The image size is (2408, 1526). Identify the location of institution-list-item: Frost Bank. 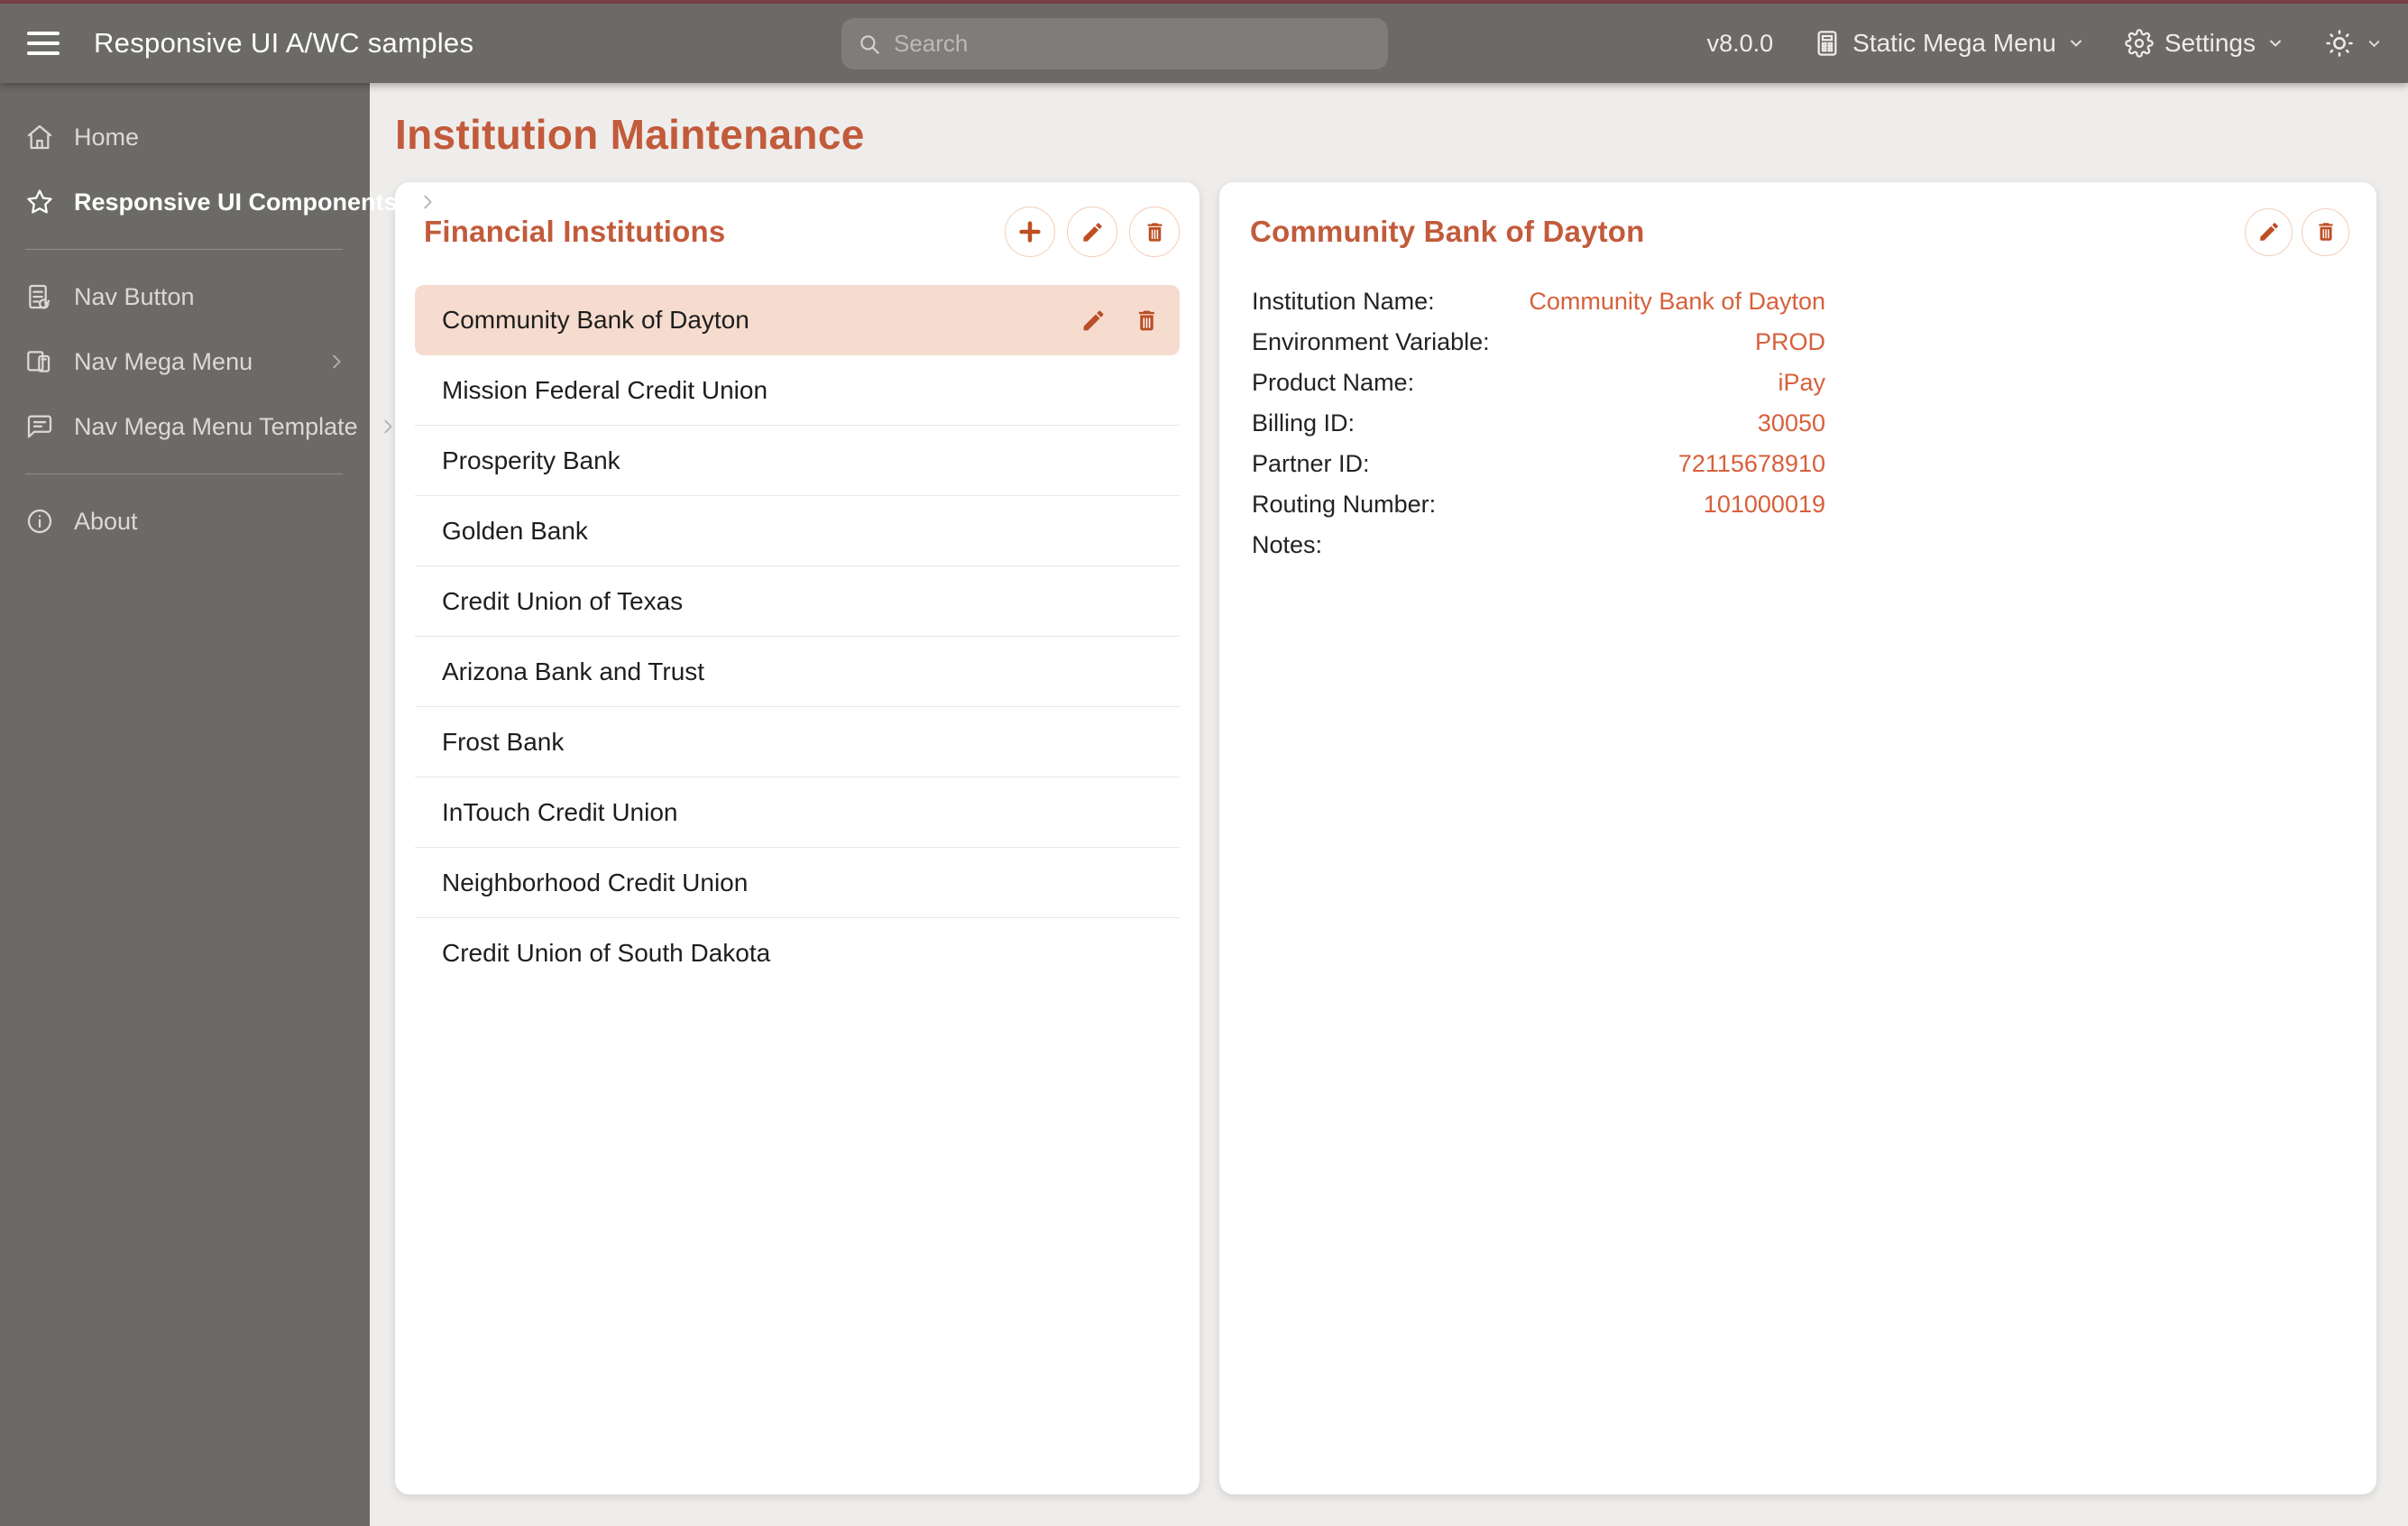
(797, 742).